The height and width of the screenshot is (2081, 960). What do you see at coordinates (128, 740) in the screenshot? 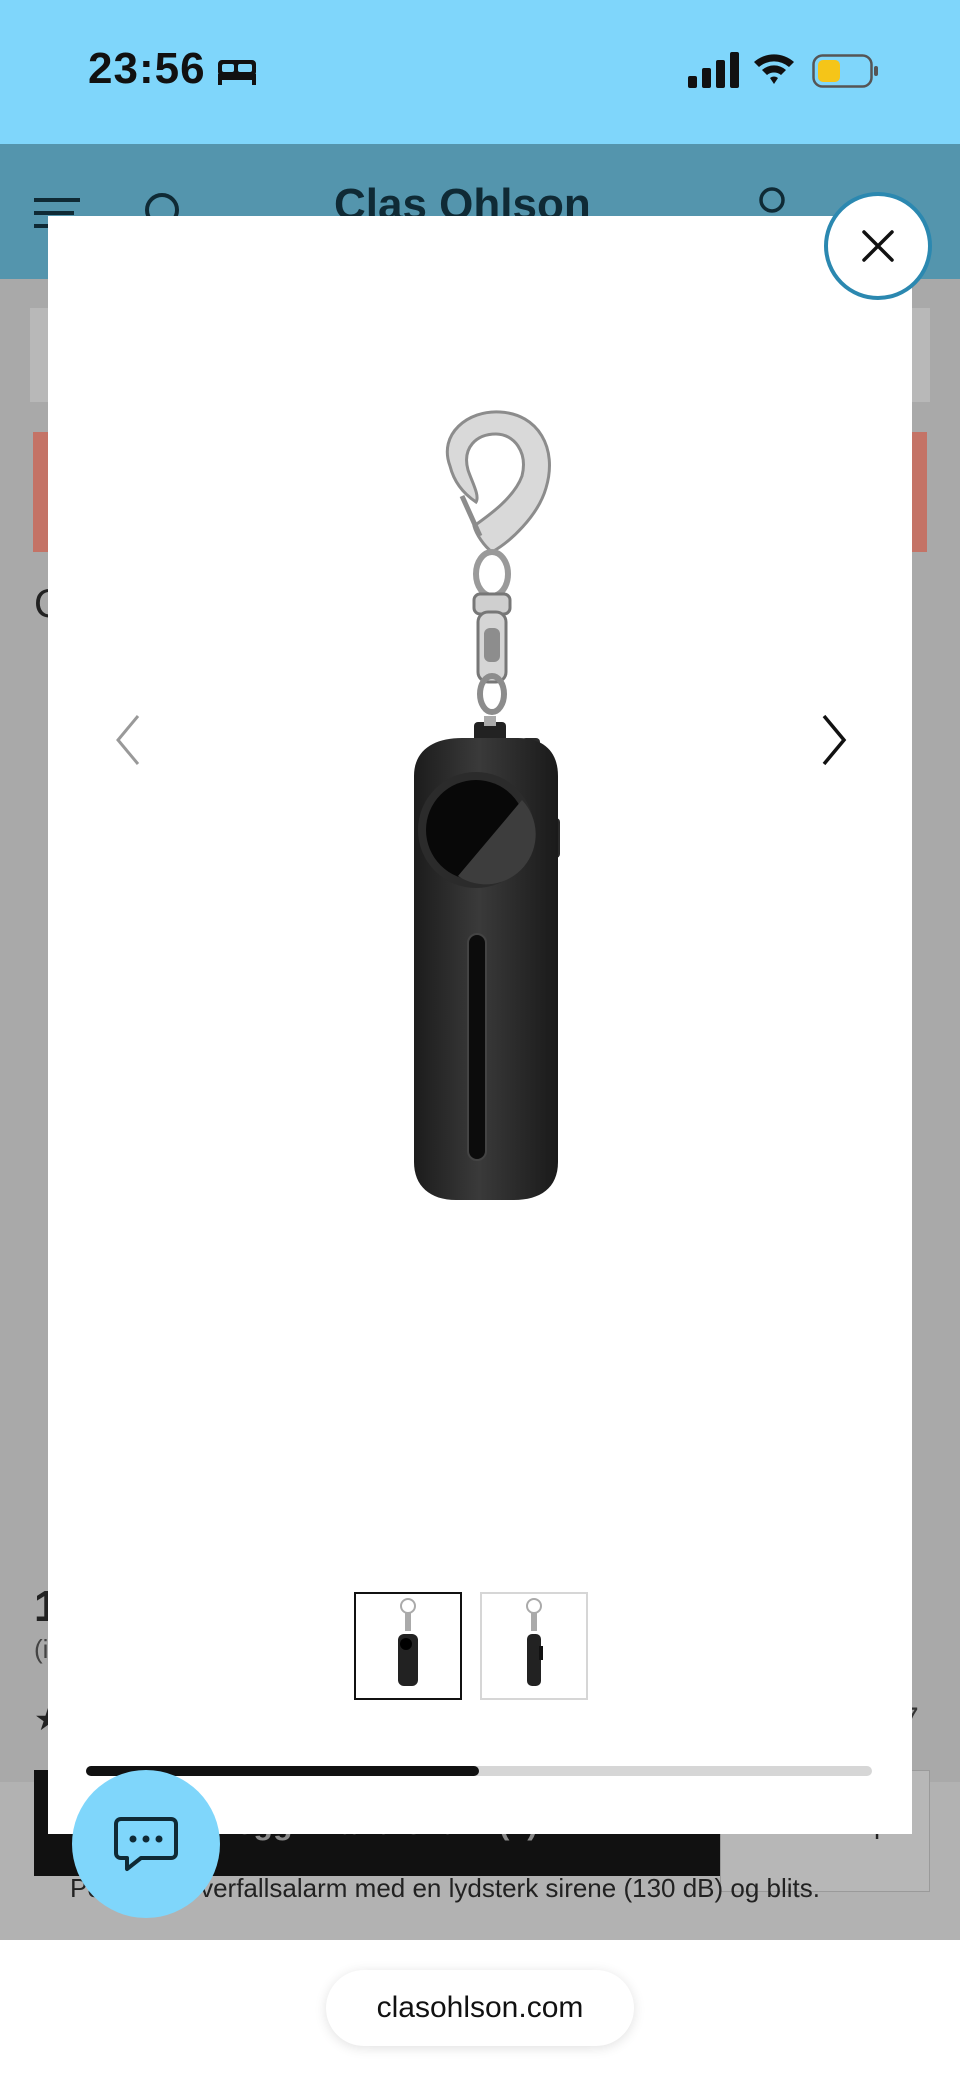
I see `chevron-left-icon` at bounding box center [128, 740].